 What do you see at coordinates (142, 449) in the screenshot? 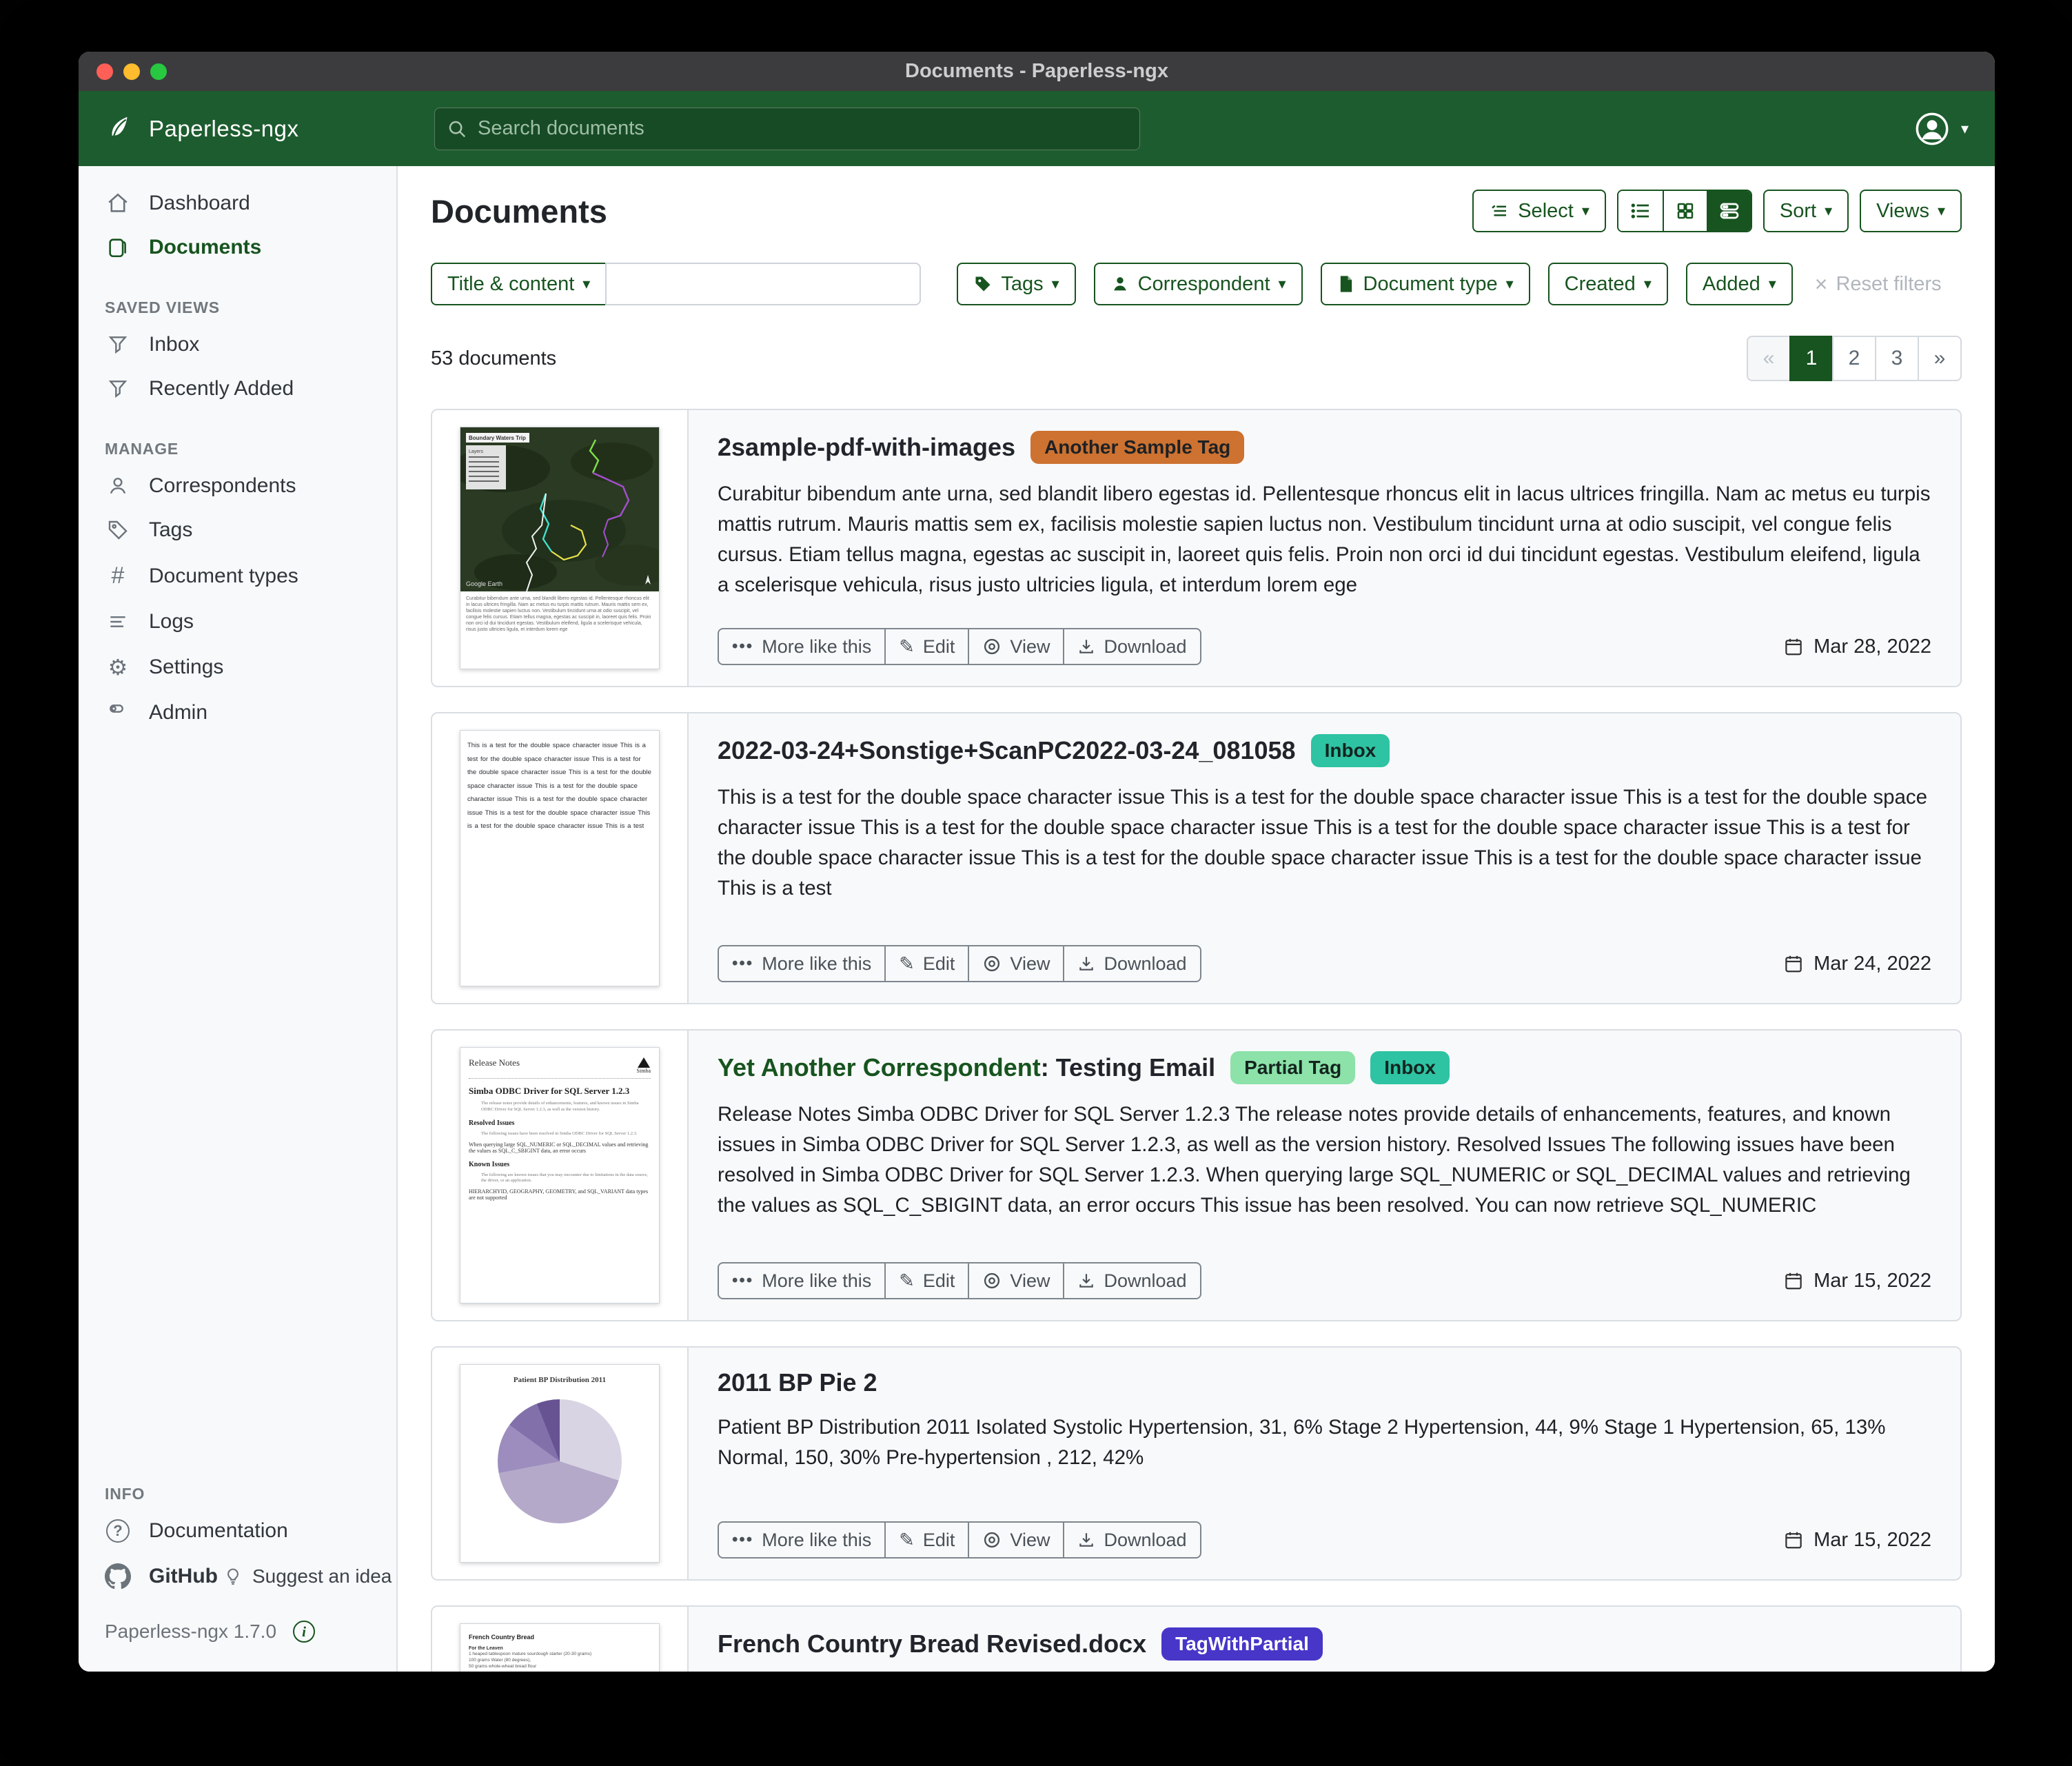
I see `manage-heading: MANAGE` at bounding box center [142, 449].